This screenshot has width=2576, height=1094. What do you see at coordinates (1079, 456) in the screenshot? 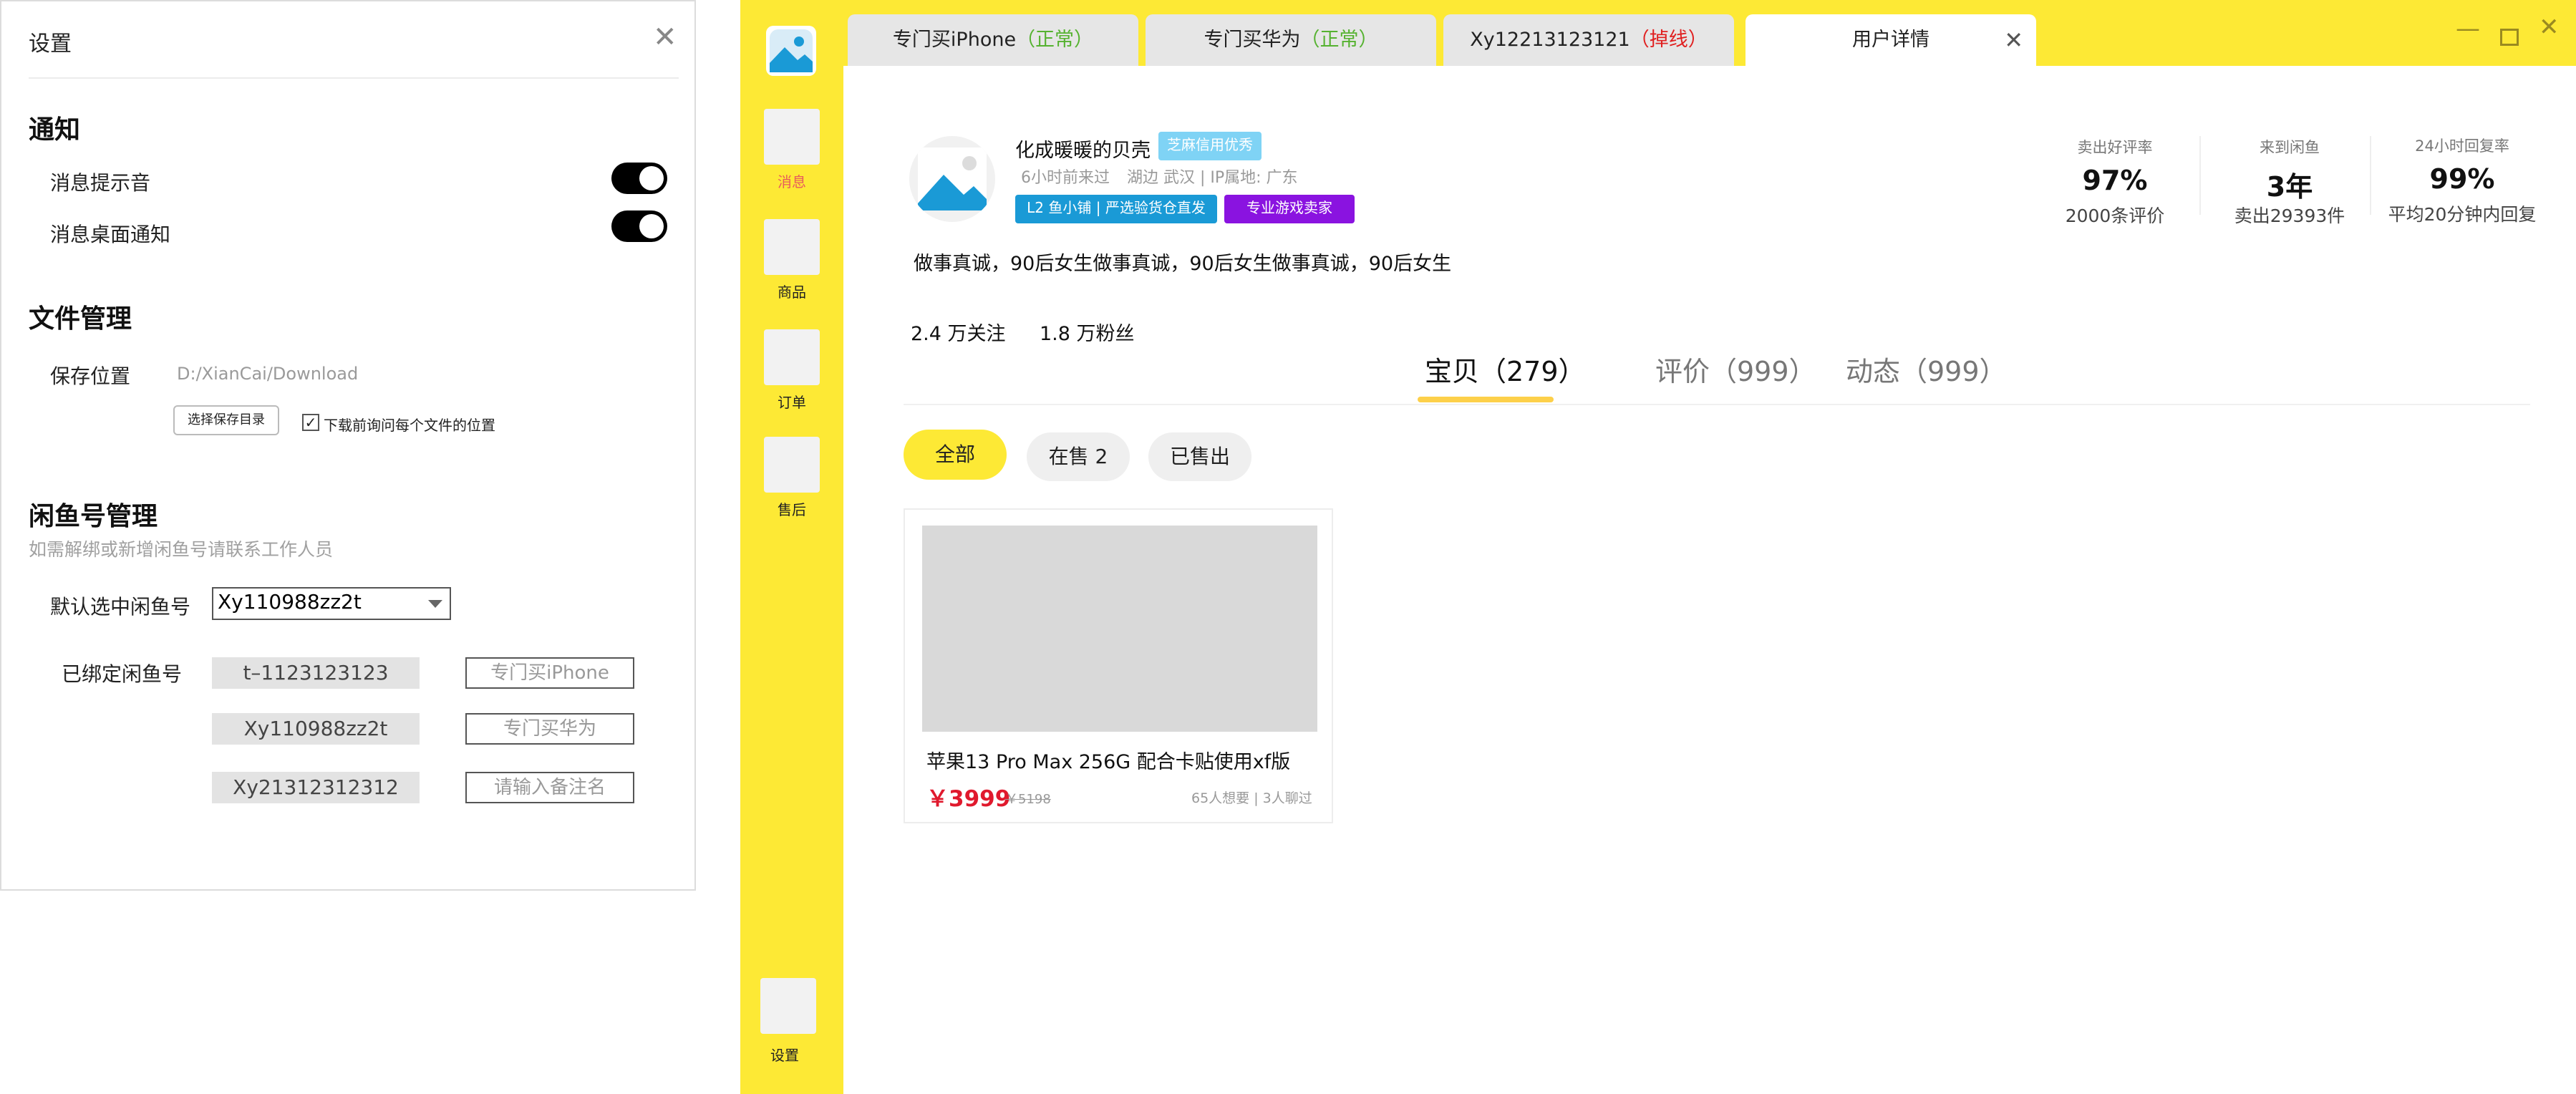
I see `filter-on-sale: 在售 2` at bounding box center [1079, 456].